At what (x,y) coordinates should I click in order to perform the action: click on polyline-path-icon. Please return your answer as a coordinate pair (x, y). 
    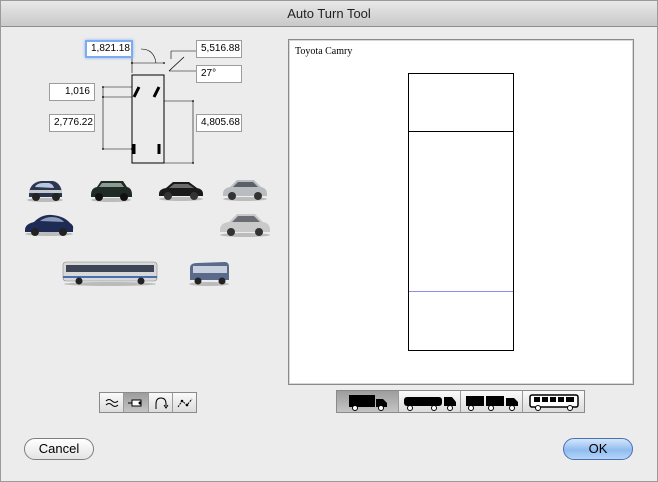
    Looking at the image, I should click on (184, 402).